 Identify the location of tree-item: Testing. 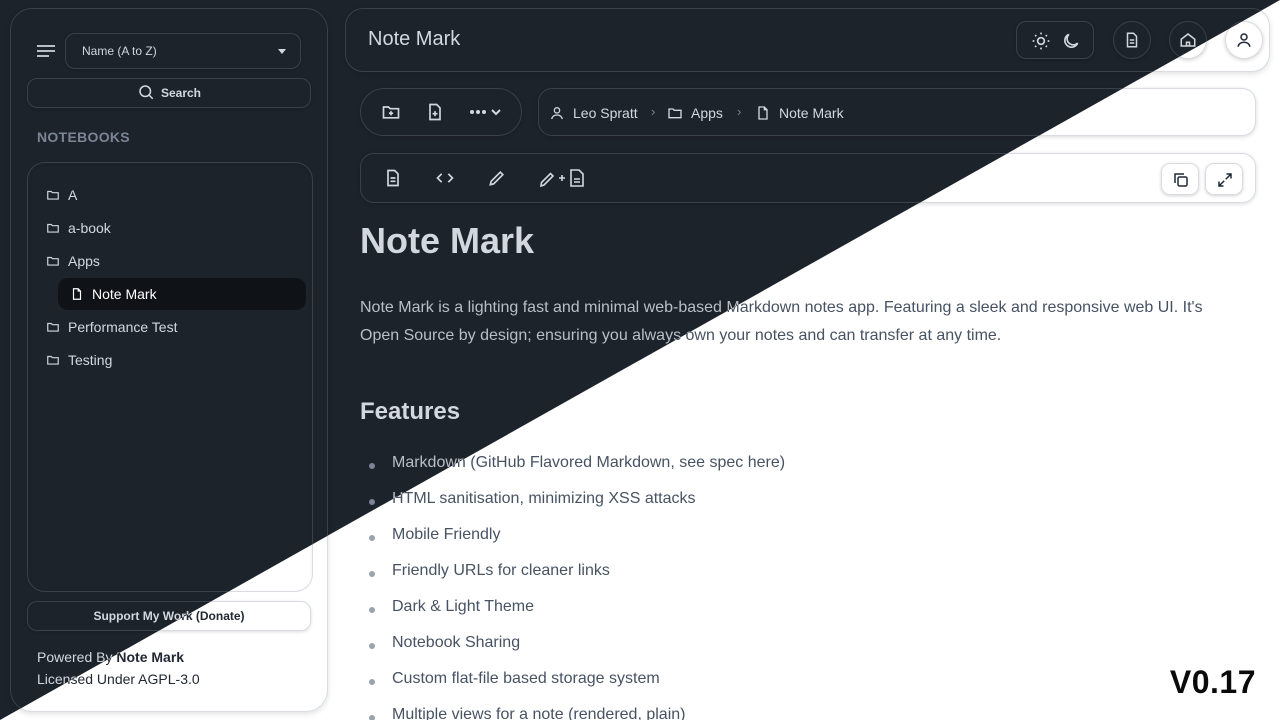
(79, 360).